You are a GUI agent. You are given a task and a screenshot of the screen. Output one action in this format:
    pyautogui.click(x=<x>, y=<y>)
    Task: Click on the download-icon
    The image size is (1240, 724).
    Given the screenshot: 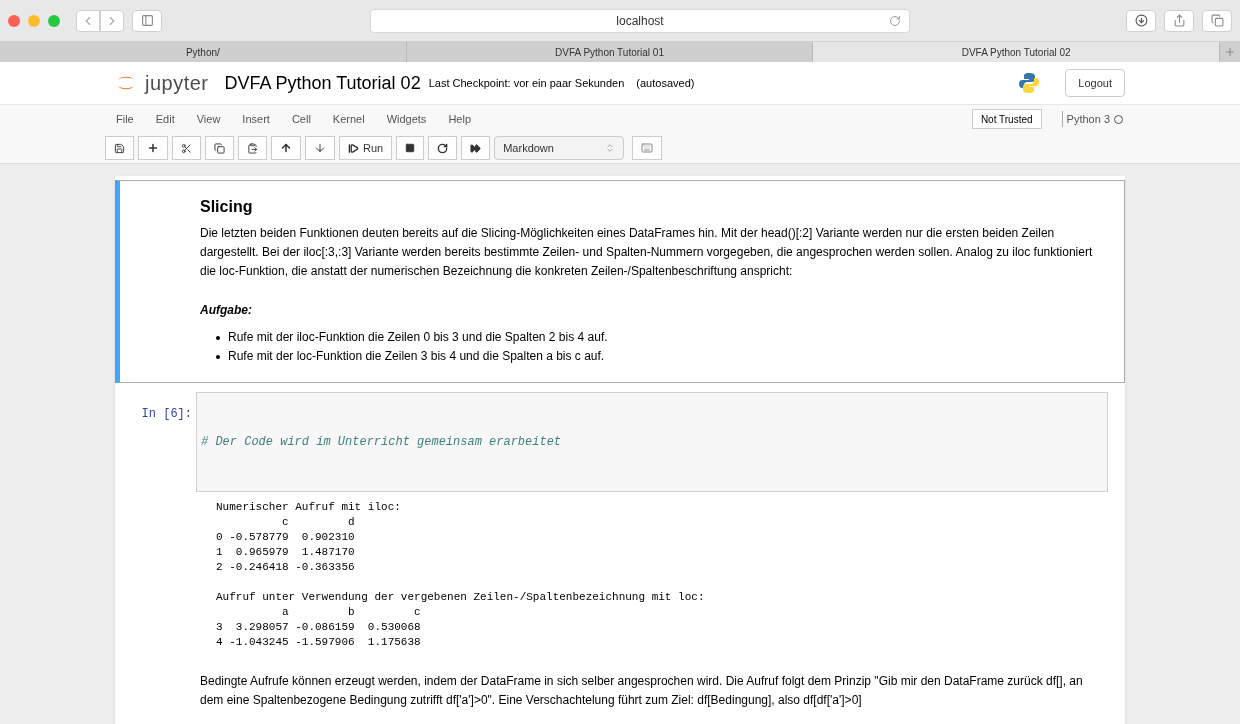 What is the action you would take?
    pyautogui.click(x=1141, y=20)
    